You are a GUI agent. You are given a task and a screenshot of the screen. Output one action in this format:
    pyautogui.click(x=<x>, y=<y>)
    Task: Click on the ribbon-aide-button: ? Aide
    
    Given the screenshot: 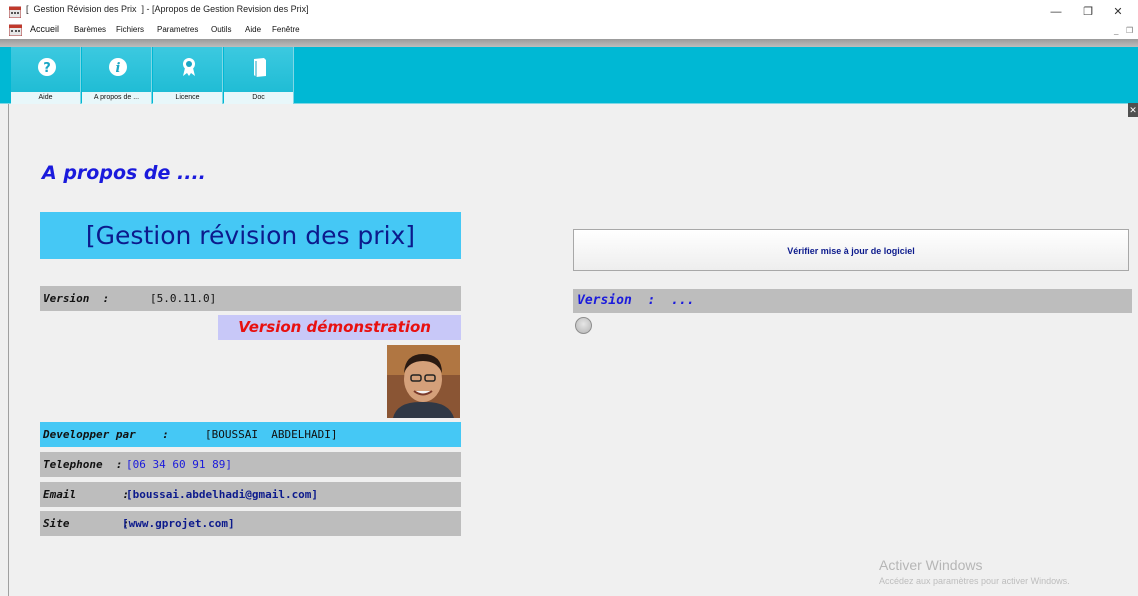 What is the action you would take?
    pyautogui.click(x=46, y=75)
    